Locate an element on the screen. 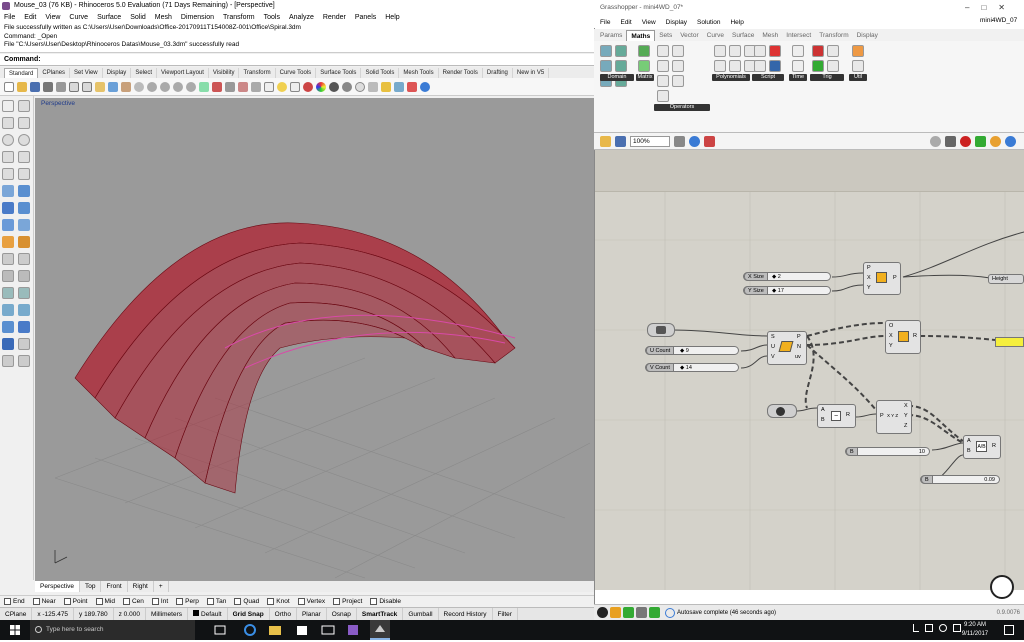 The height and width of the screenshot is (642, 1024). operators-group-label: Operators is located at coordinates (682, 107).